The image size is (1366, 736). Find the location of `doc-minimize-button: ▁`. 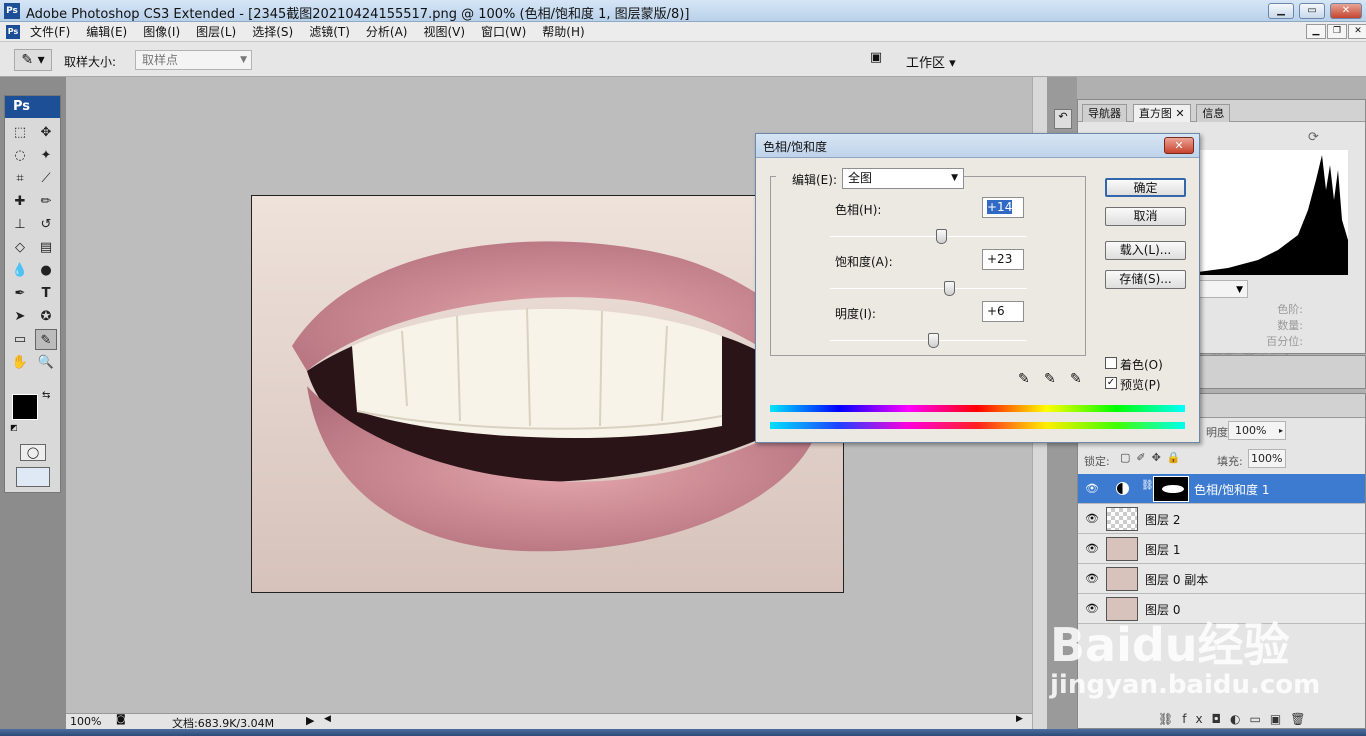

doc-minimize-button: ▁ is located at coordinates (1316, 31).